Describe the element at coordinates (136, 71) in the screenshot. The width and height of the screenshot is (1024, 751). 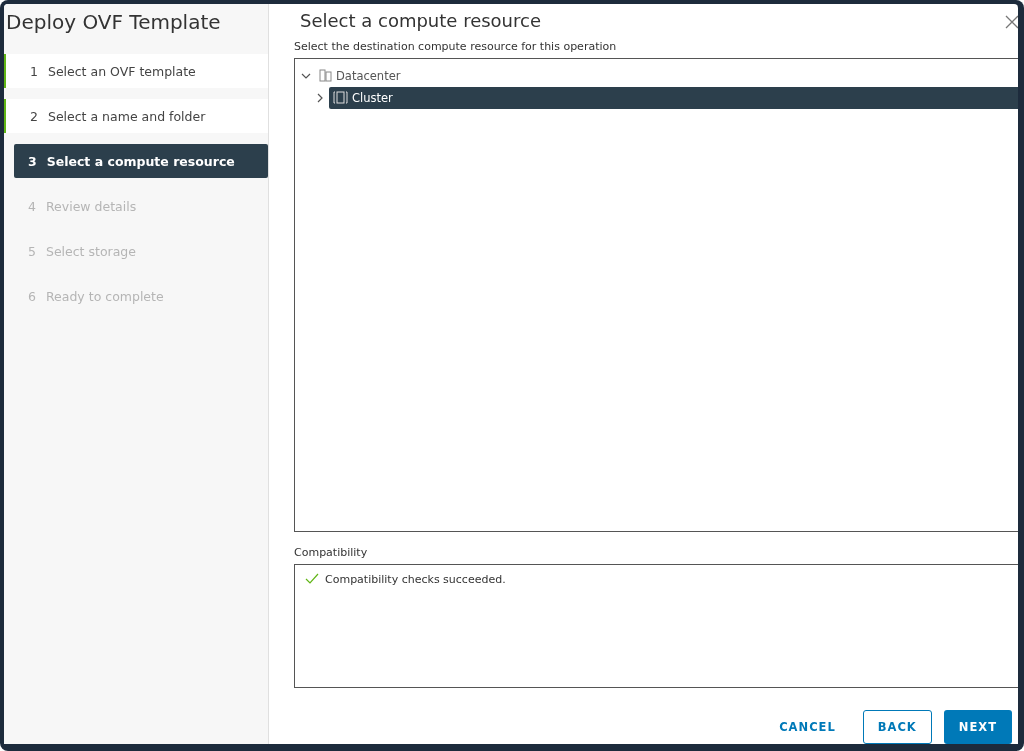
I see `wizard-step: 1 Select an OVF template` at that location.